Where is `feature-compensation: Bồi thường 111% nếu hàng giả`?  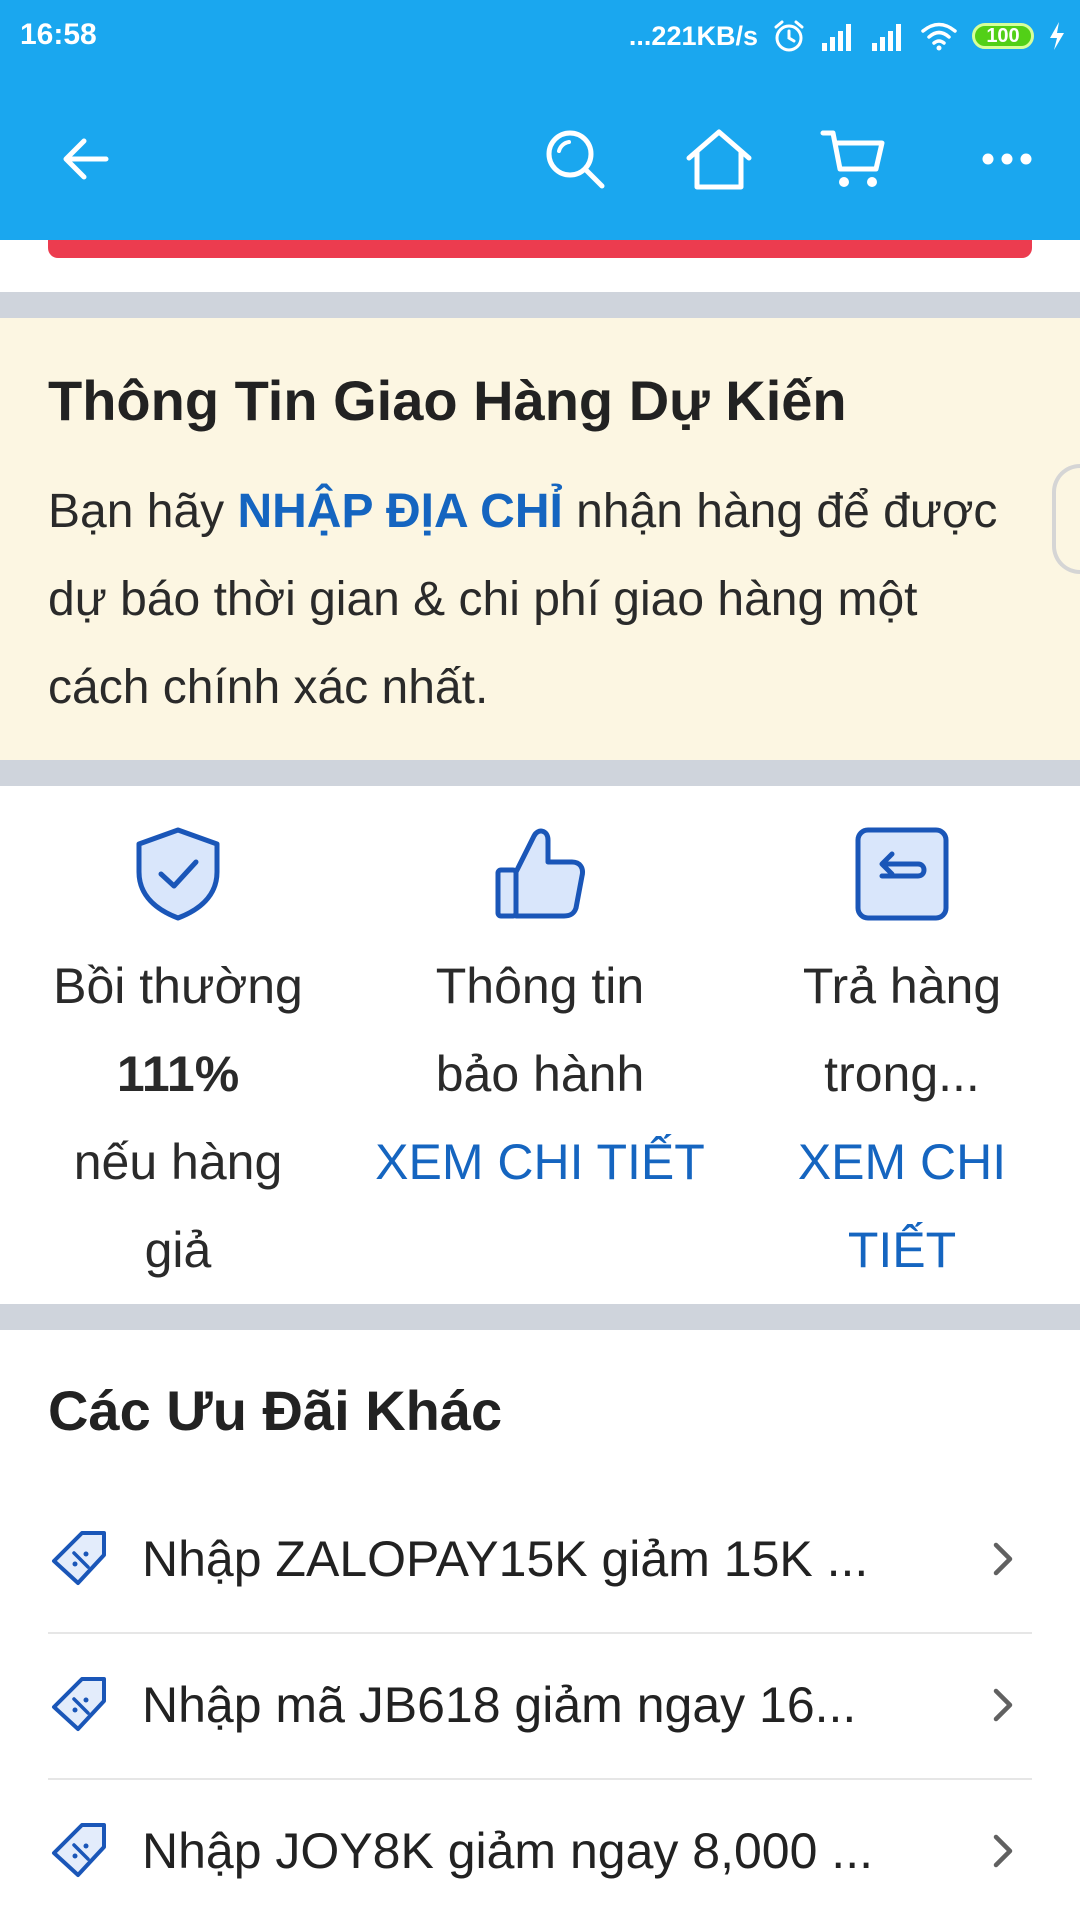 feature-compensation: Bồi thường 111% nếu hàng giả is located at coordinates (178, 1059).